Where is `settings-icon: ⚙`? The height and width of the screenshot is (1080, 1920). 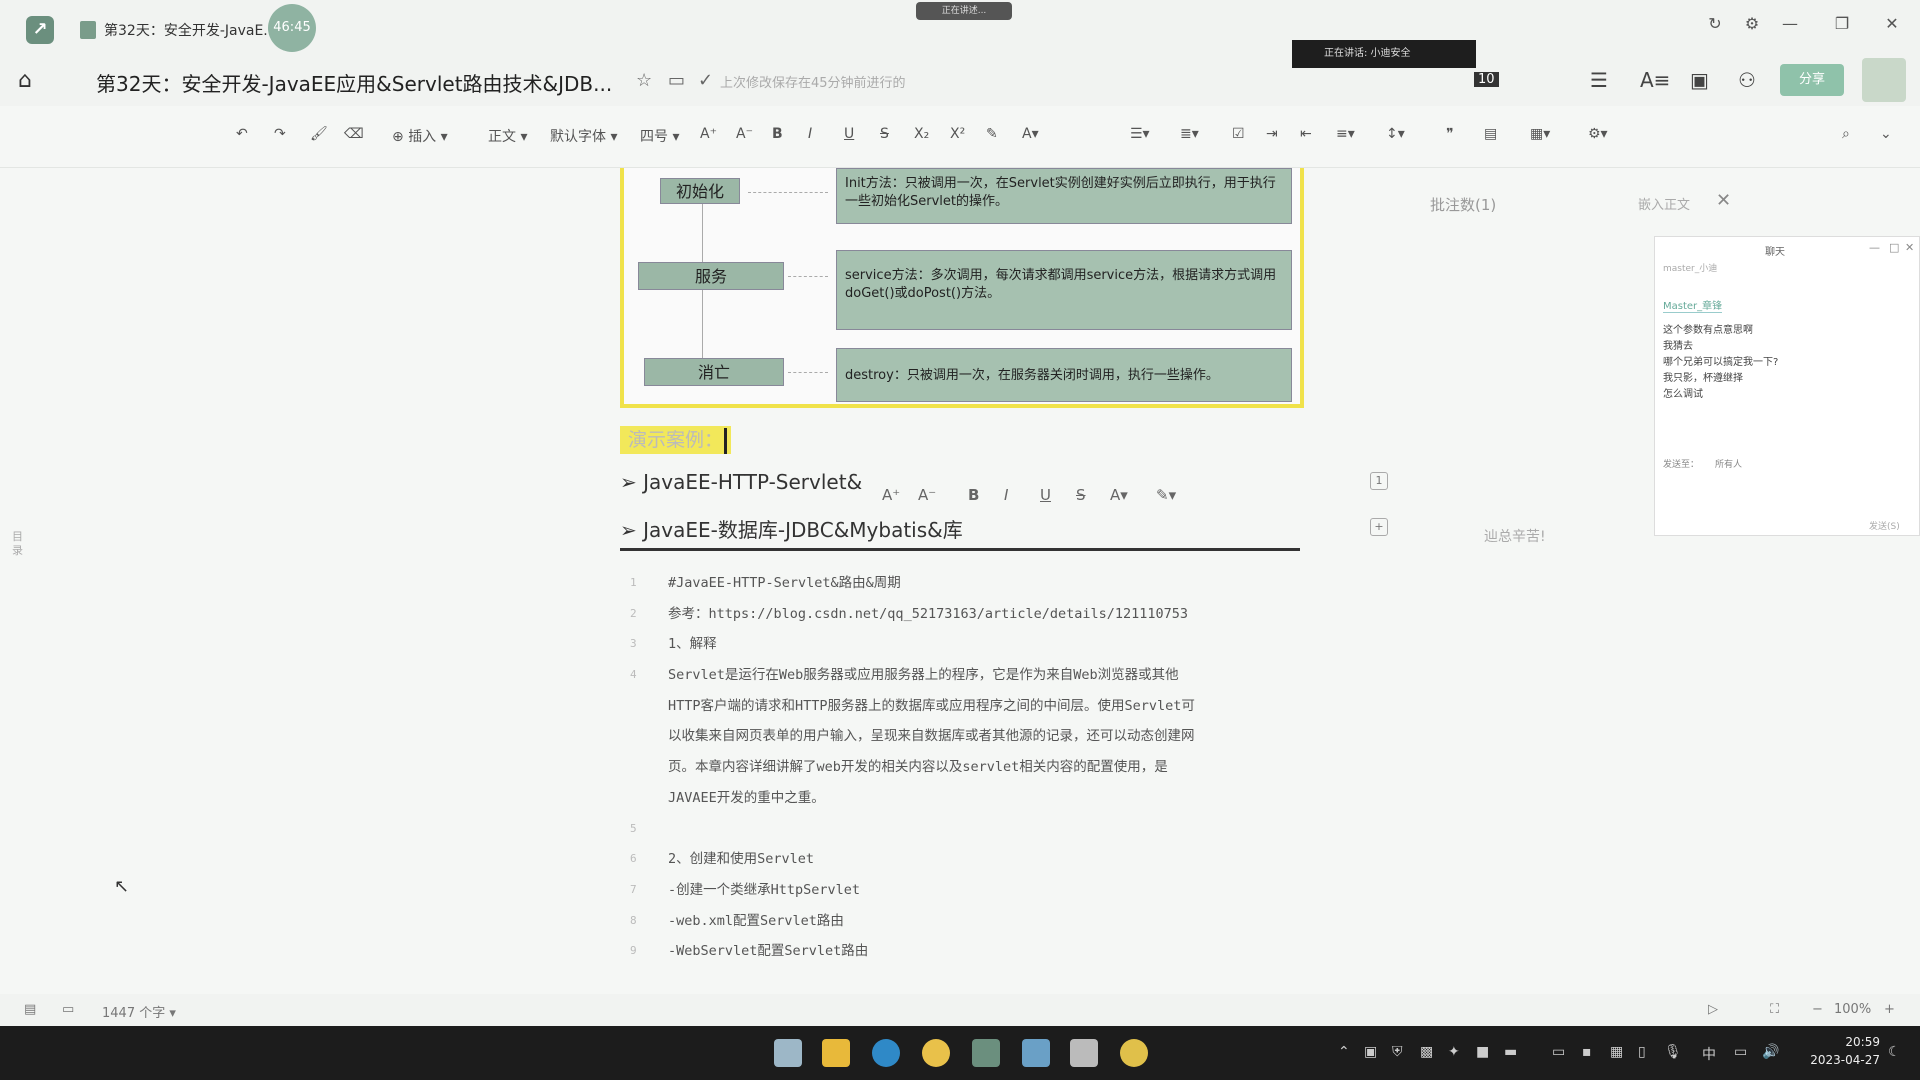
settings-icon: ⚙ is located at coordinates (1752, 23).